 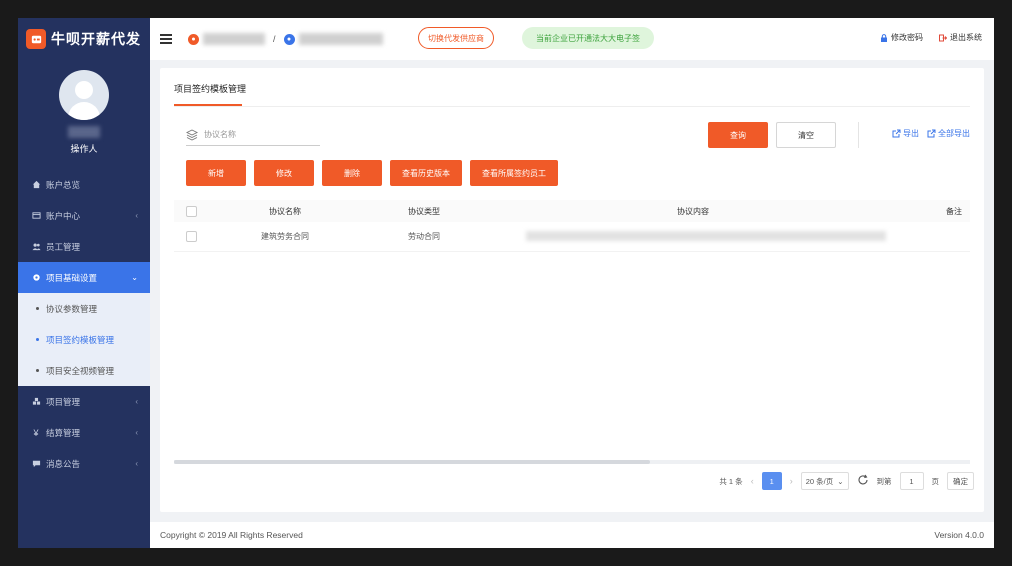 I want to click on row-checkbox, so click(x=191, y=236).